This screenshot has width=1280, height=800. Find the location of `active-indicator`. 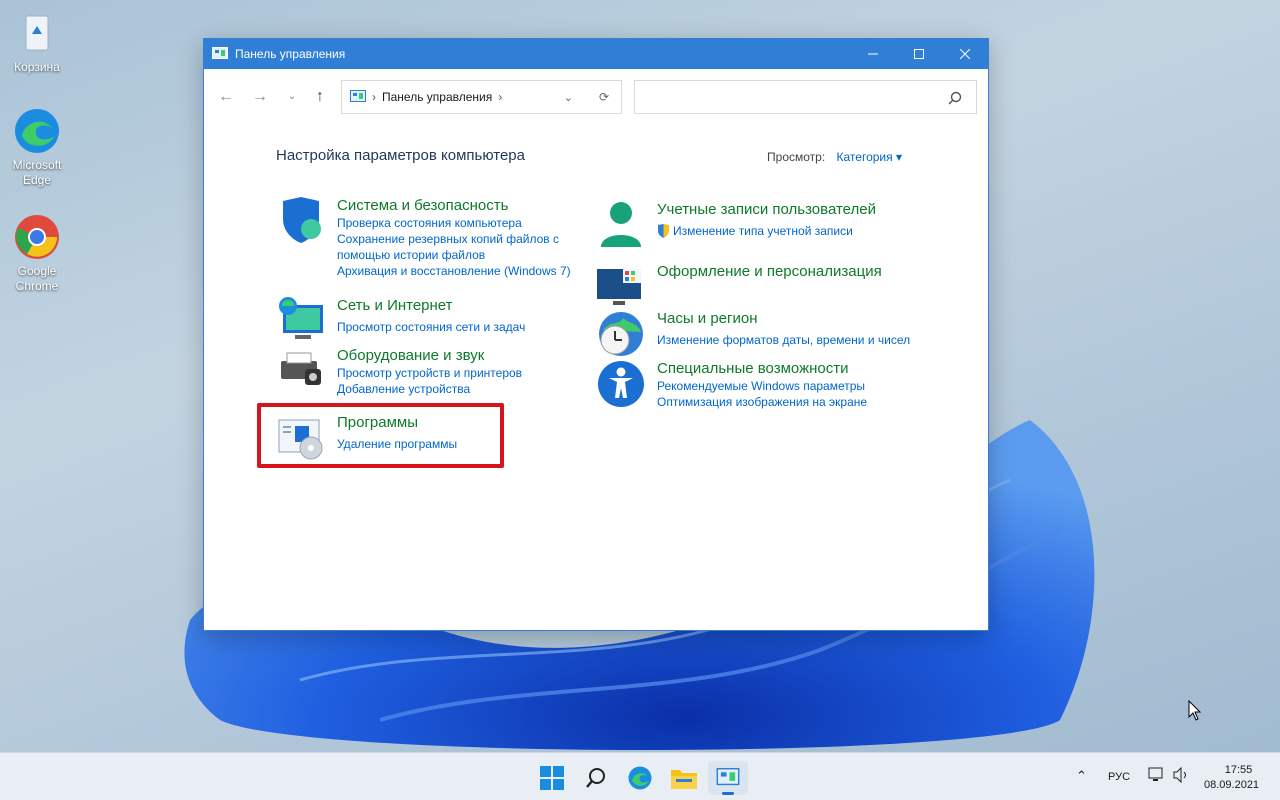

active-indicator is located at coordinates (728, 793).